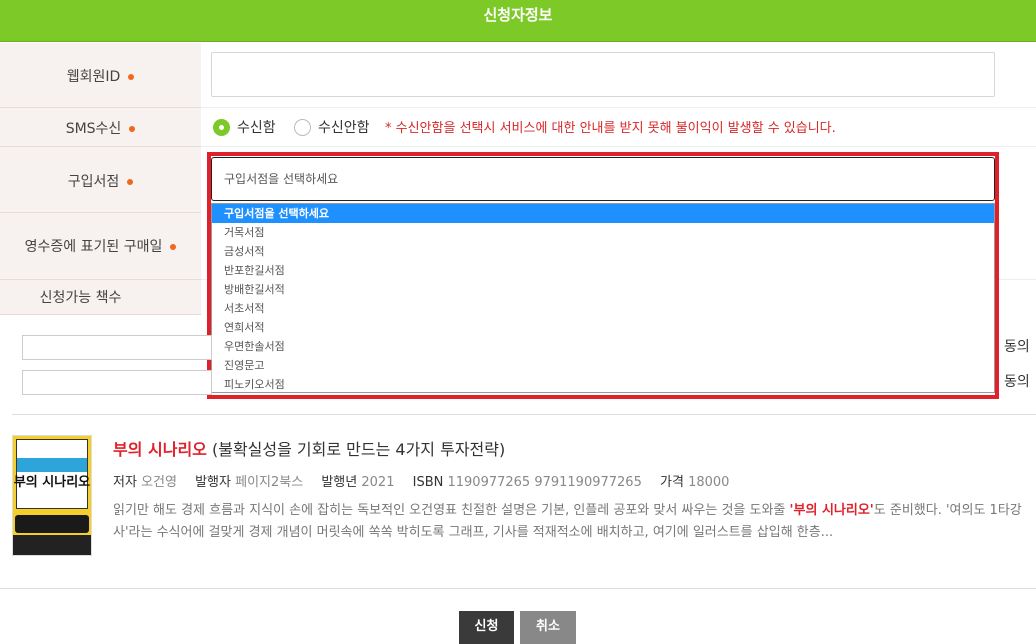 The height and width of the screenshot is (644, 1036). What do you see at coordinates (52, 474) in the screenshot?
I see `cover-illustration` at bounding box center [52, 474].